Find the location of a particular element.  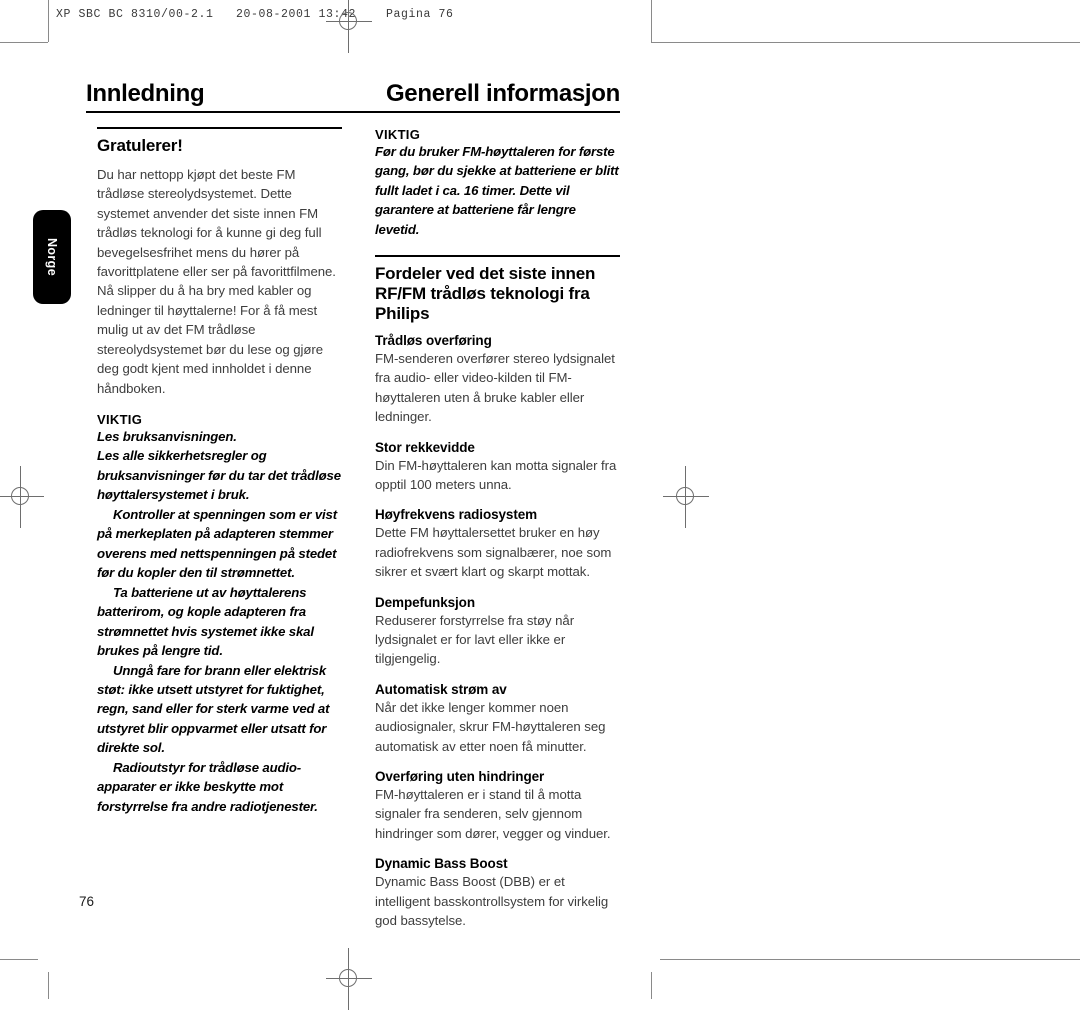

feature-title: Automatisk strøm av is located at coordinates (441, 689).